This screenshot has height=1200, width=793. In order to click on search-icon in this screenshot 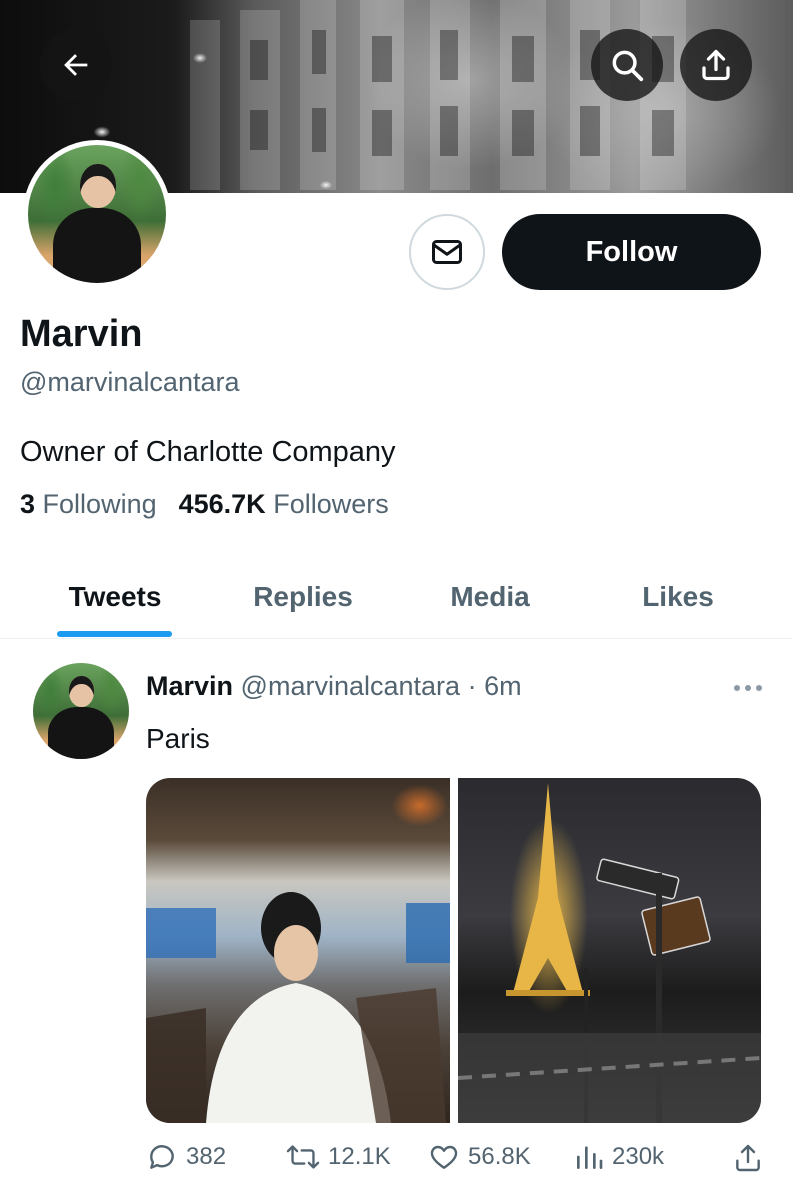, I will do `click(628, 66)`.